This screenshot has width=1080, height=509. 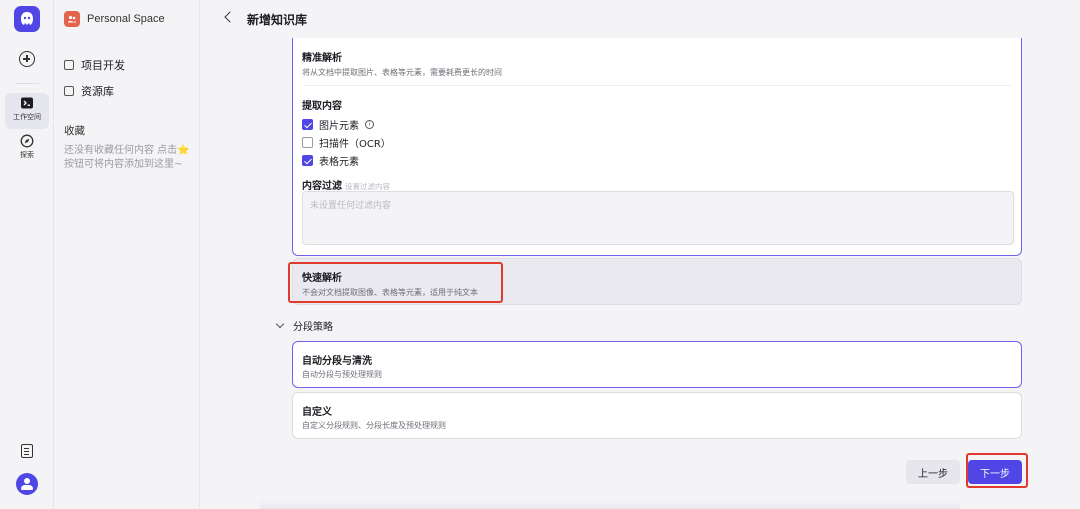 What do you see at coordinates (27, 155) in the screenshot?
I see `rail-item-explore-label: 探索` at bounding box center [27, 155].